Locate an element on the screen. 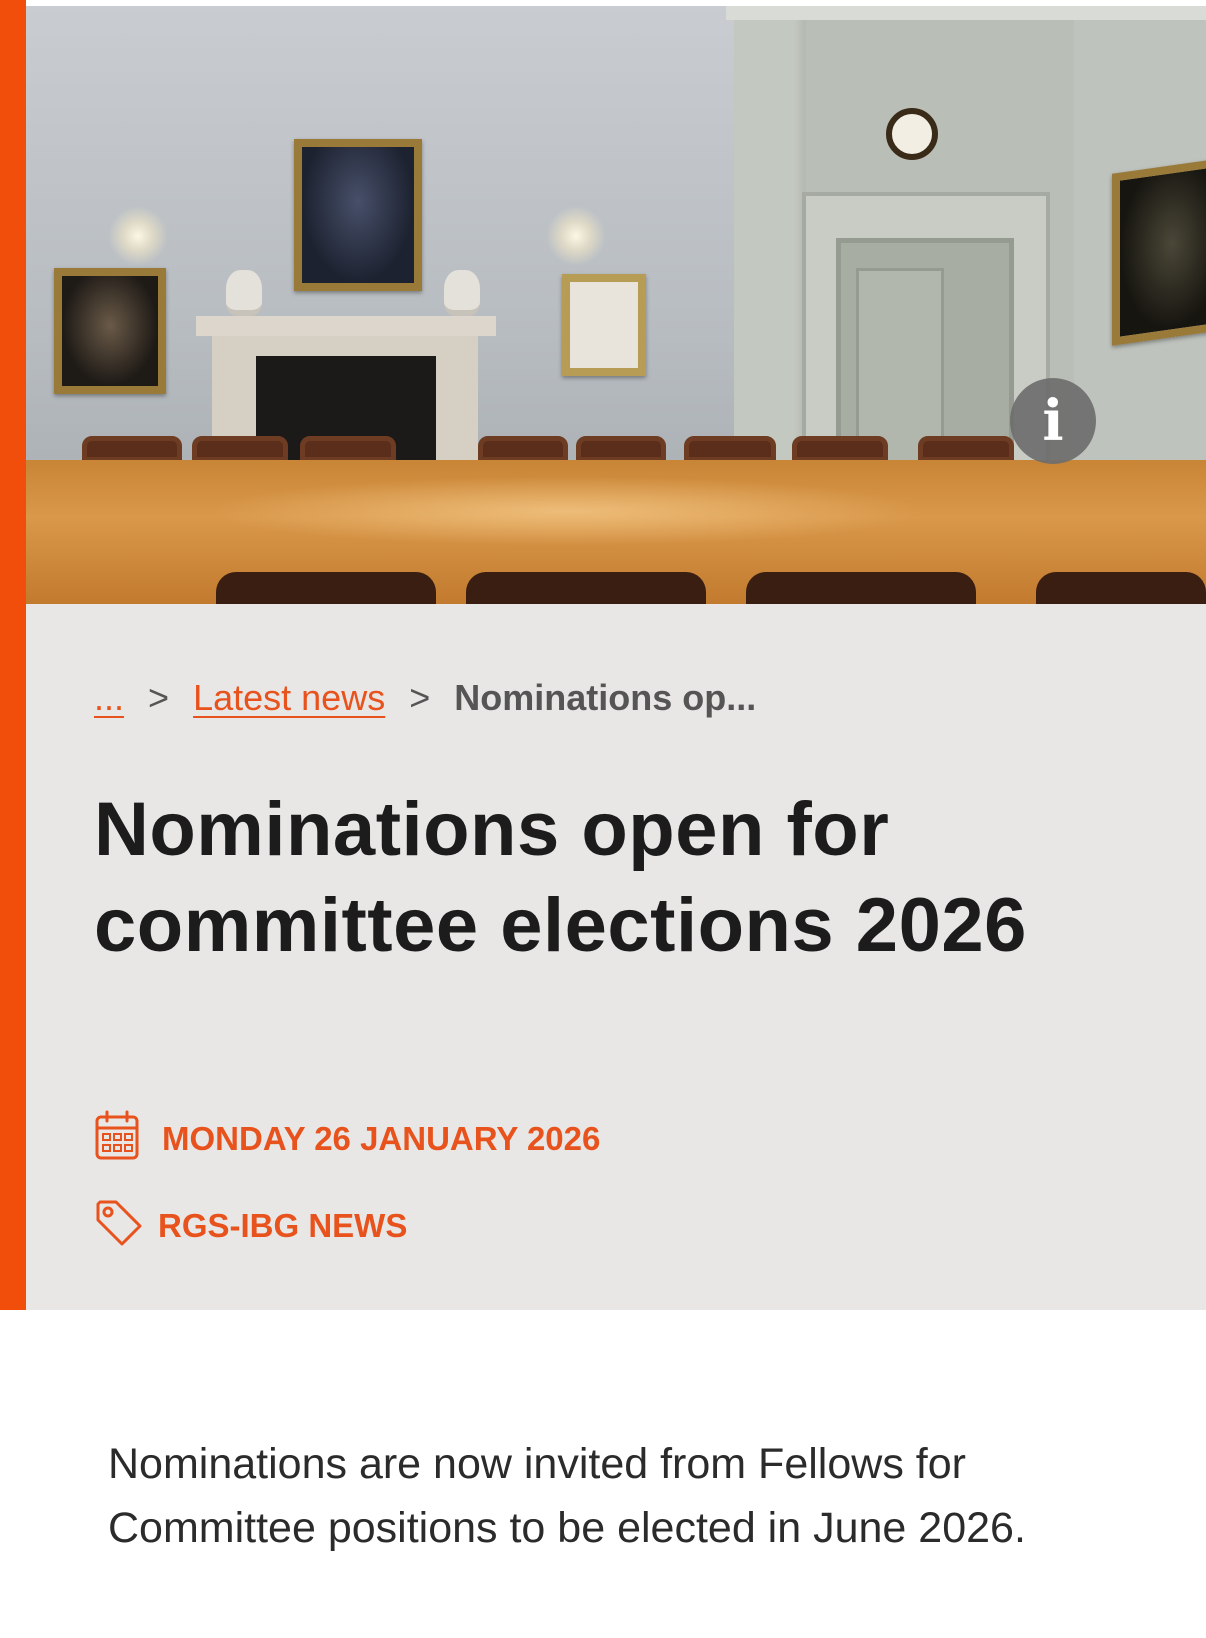 The image size is (1206, 1638). calendar-icon is located at coordinates (117, 1138).